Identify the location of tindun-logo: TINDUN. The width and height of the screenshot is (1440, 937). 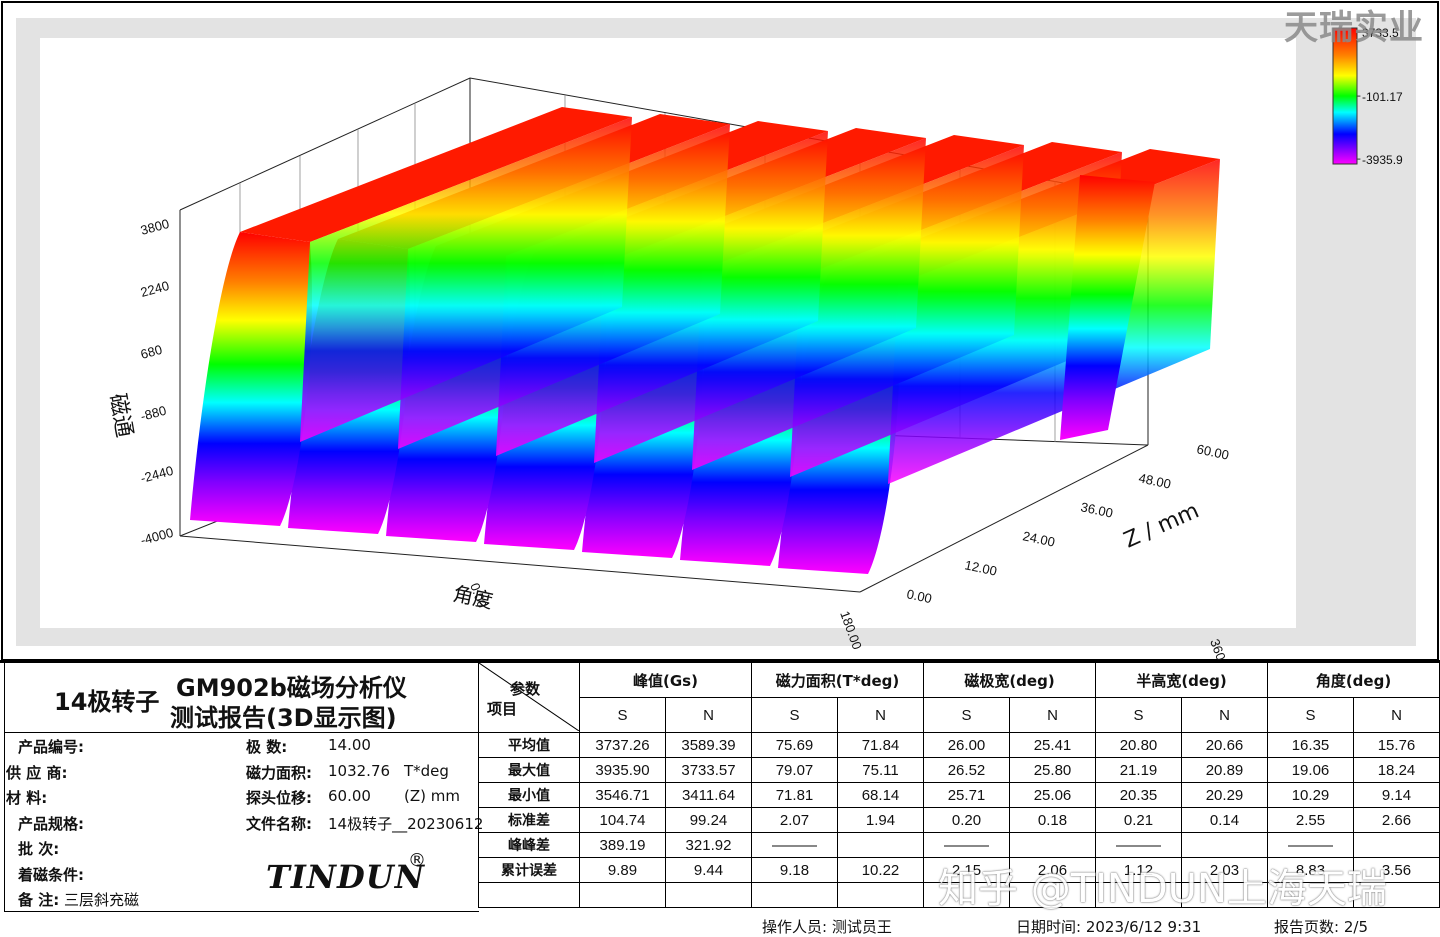
(345, 877).